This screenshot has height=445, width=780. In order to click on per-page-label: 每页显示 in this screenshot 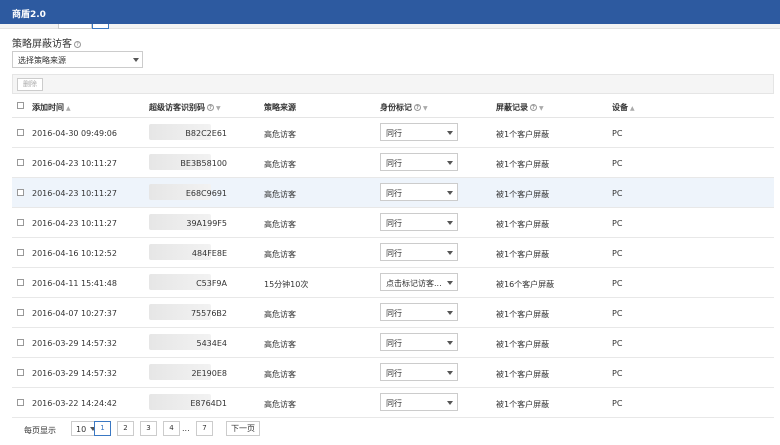, I will do `click(40, 430)`.